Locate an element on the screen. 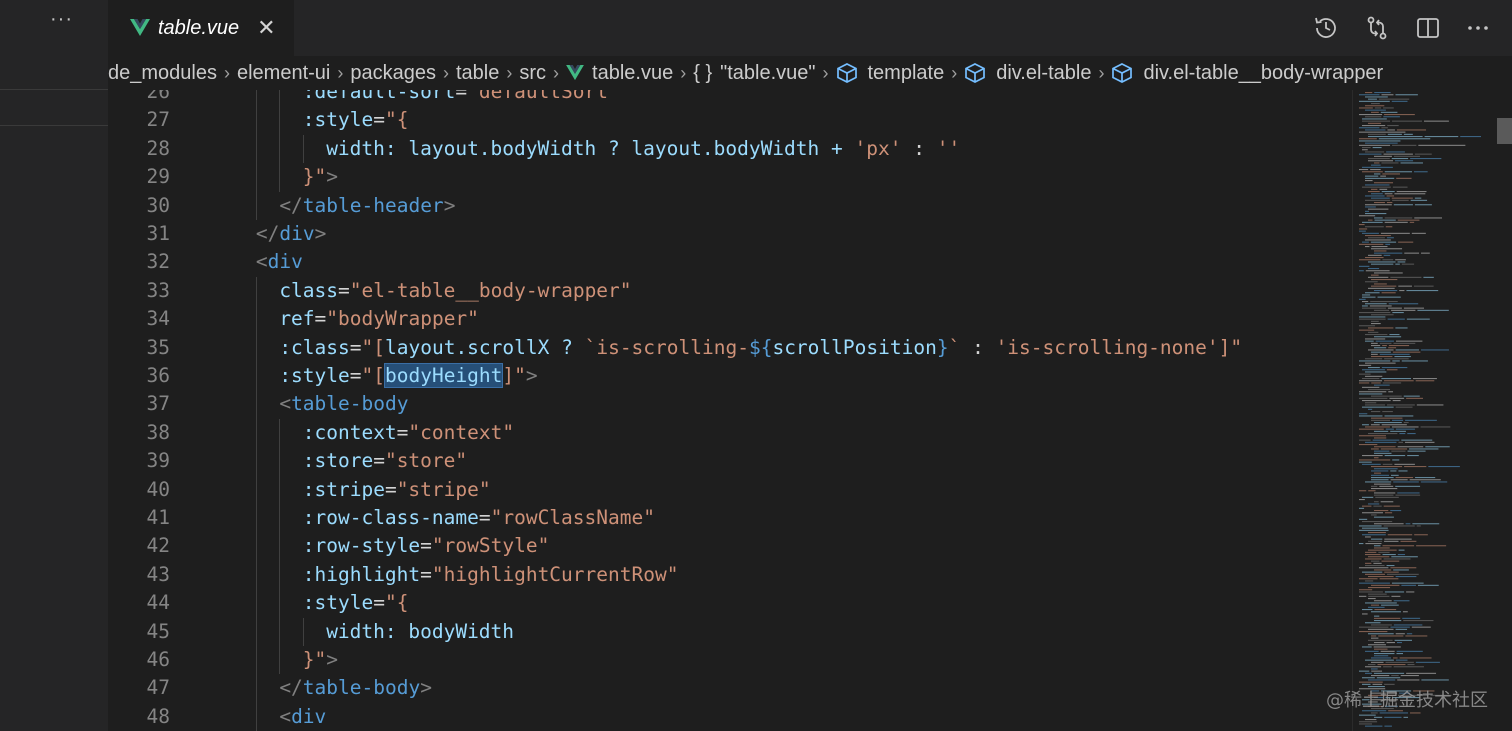  code-line: 29}"> is located at coordinates (730, 177).